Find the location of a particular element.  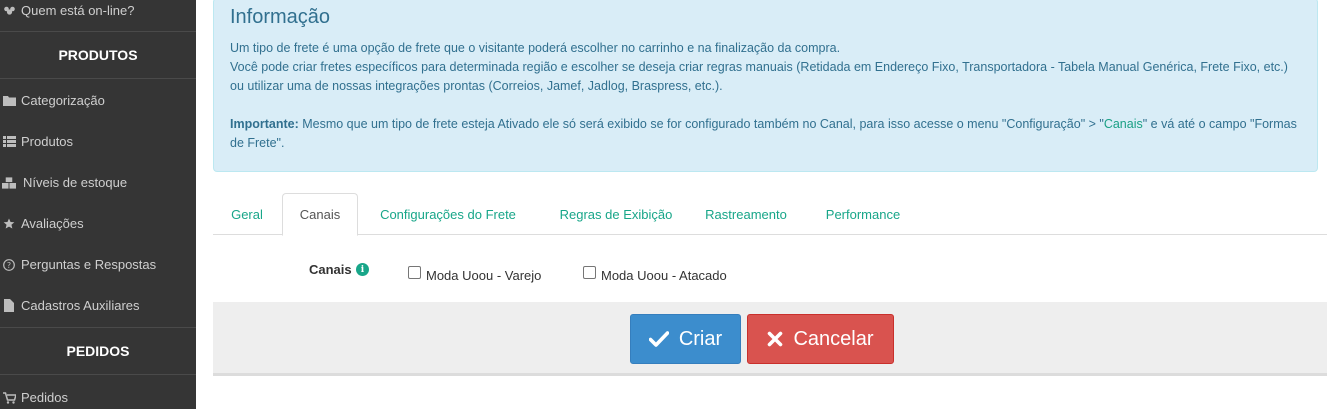

important-label: Importante: is located at coordinates (264, 124).